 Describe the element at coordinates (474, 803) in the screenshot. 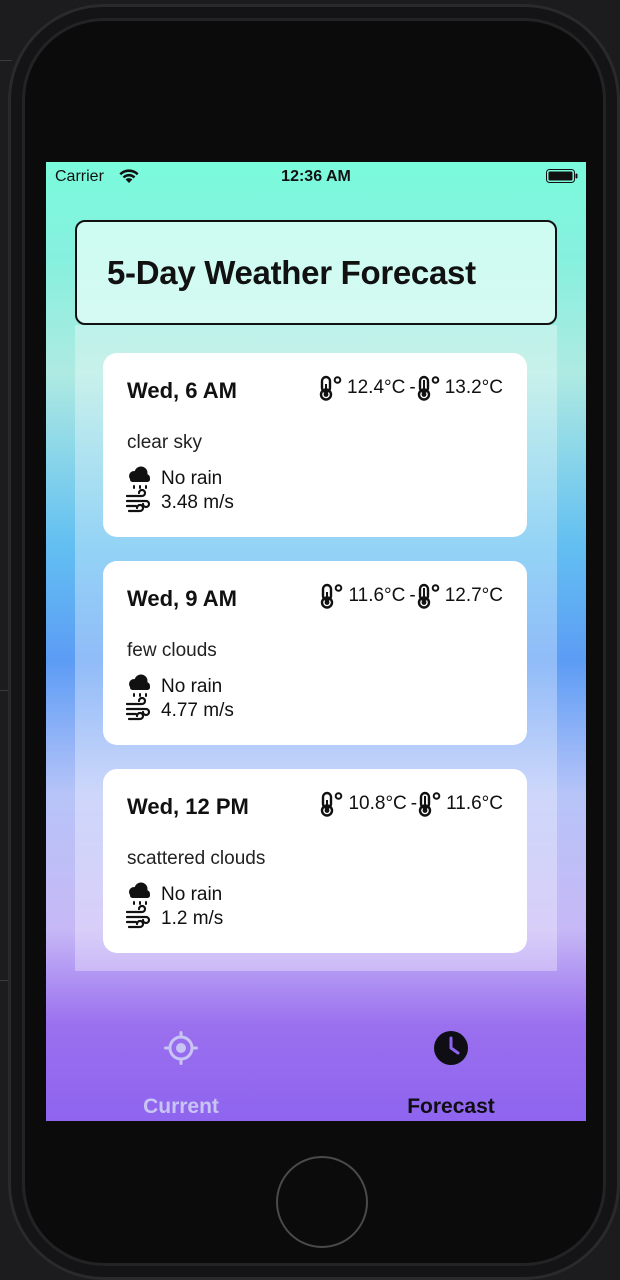

I see `temp-max: 11.6°C` at that location.